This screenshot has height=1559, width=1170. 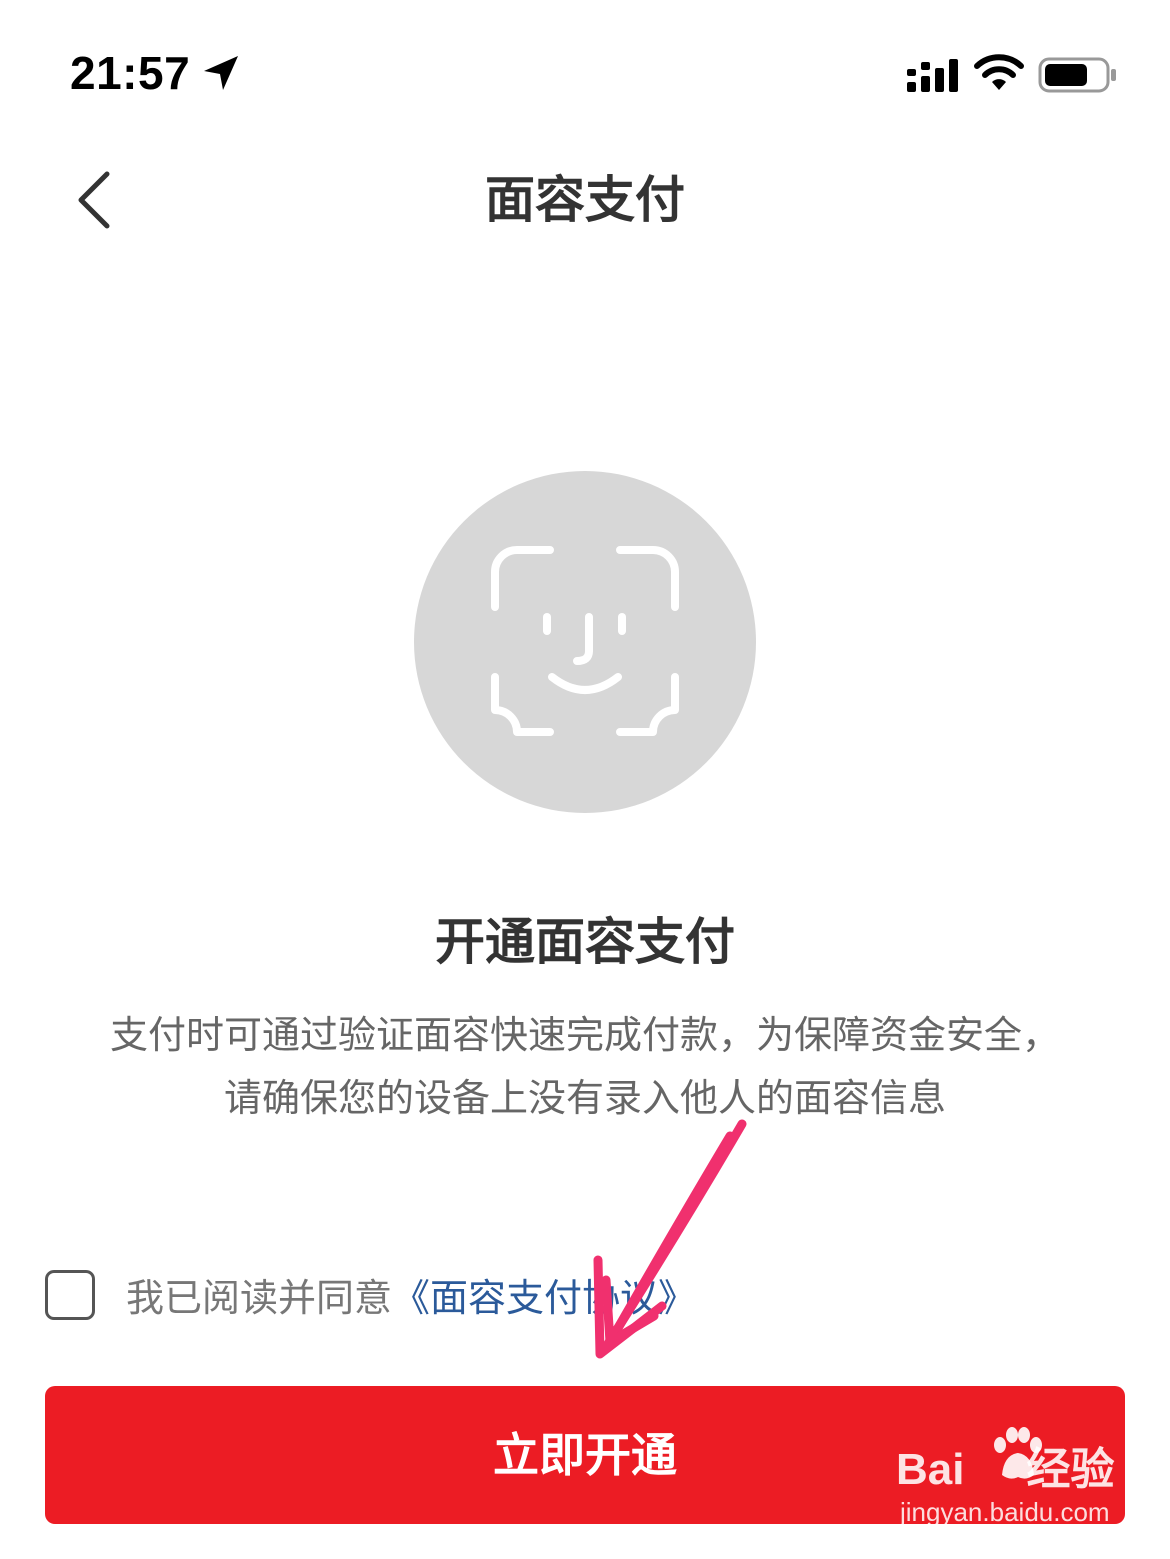 What do you see at coordinates (585, 942) in the screenshot?
I see `heading: 开通面容支付` at bounding box center [585, 942].